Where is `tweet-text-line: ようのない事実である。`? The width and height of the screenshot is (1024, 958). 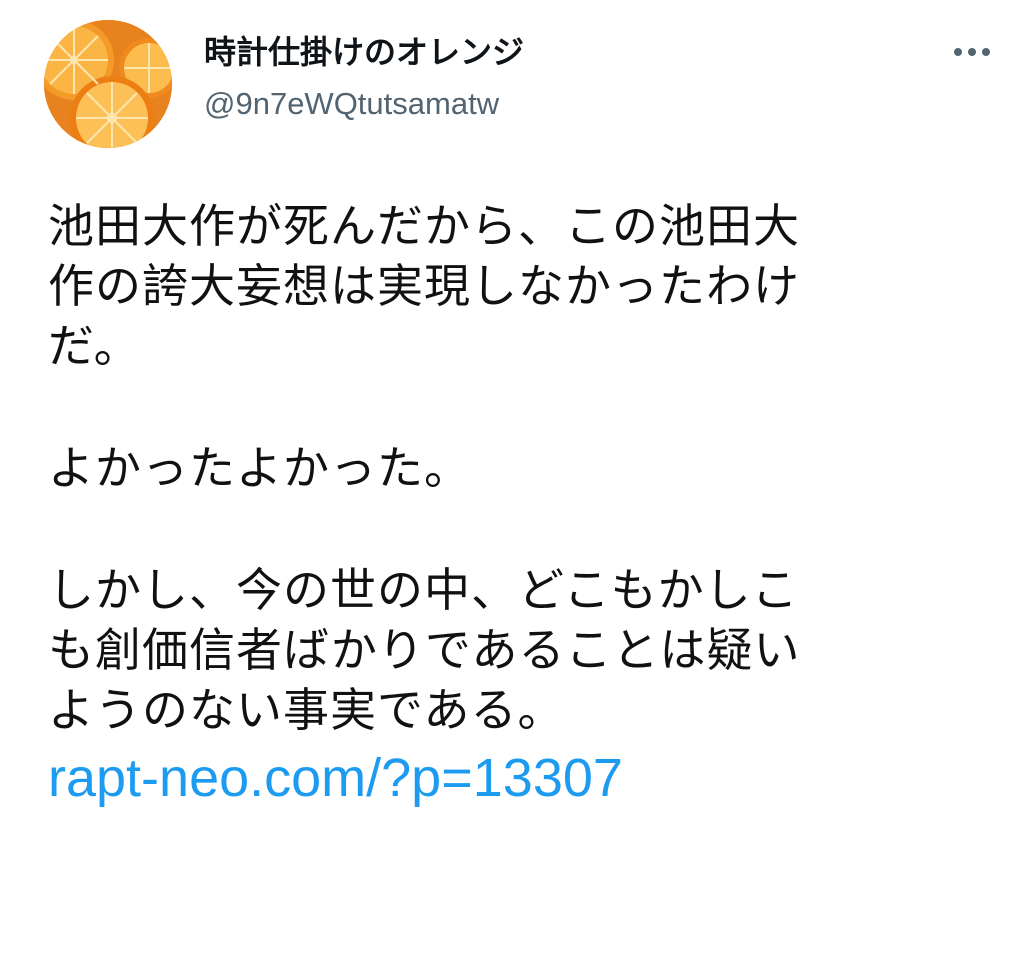 tweet-text-line: ようのない事実である。 is located at coordinates (306, 710).